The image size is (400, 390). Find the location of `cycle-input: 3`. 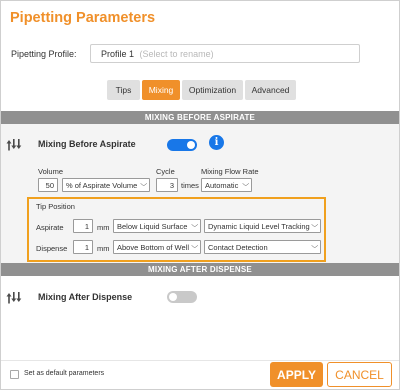

cycle-input: 3 is located at coordinates (167, 185).